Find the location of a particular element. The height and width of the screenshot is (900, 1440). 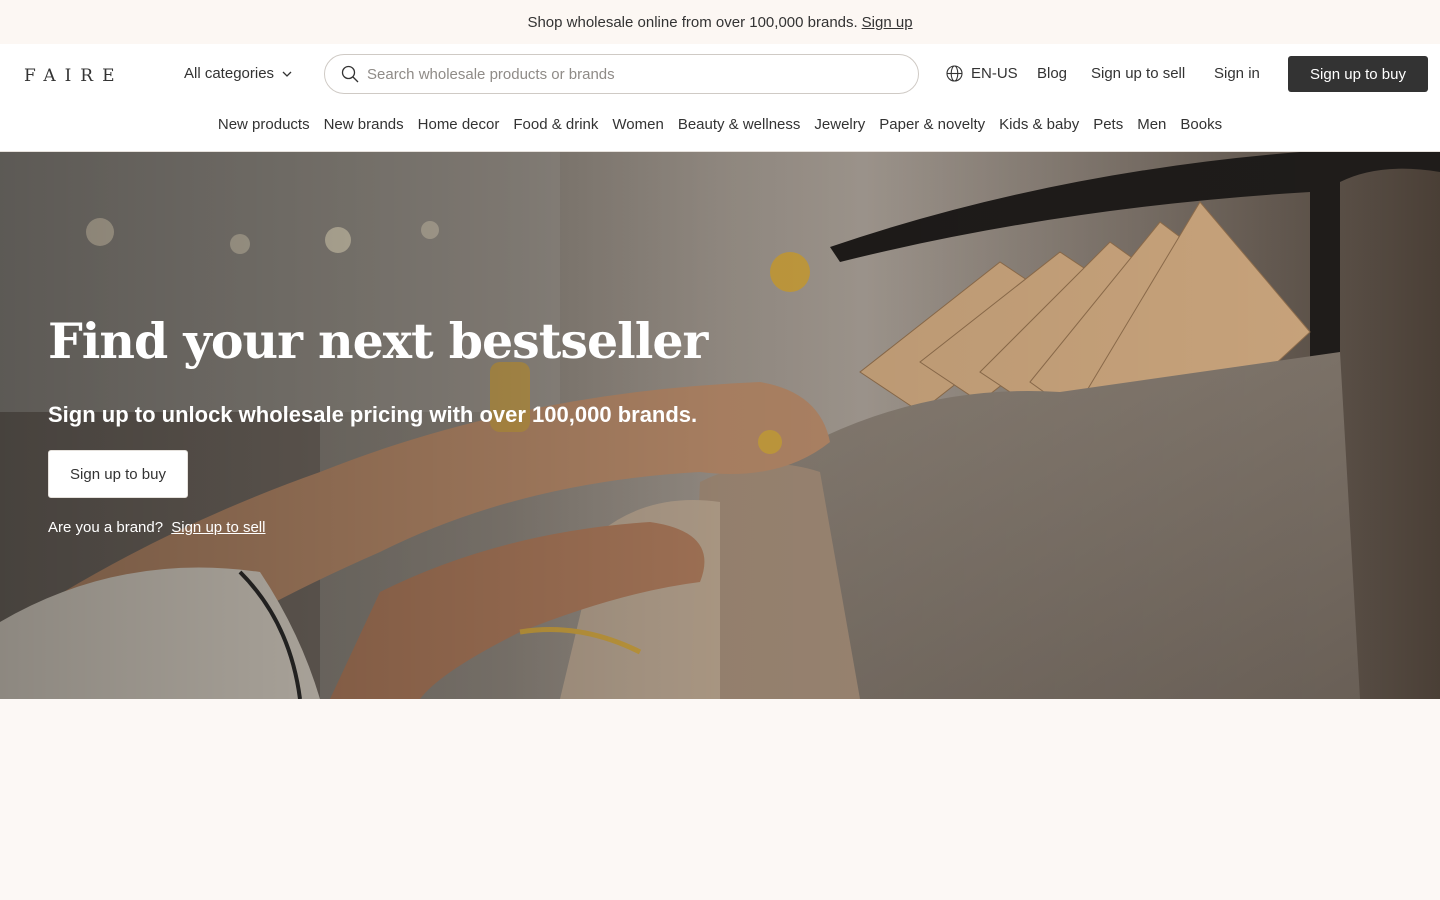

brand-signup-prompt: Are you a brand? Sign up to sell is located at coordinates (156, 527).